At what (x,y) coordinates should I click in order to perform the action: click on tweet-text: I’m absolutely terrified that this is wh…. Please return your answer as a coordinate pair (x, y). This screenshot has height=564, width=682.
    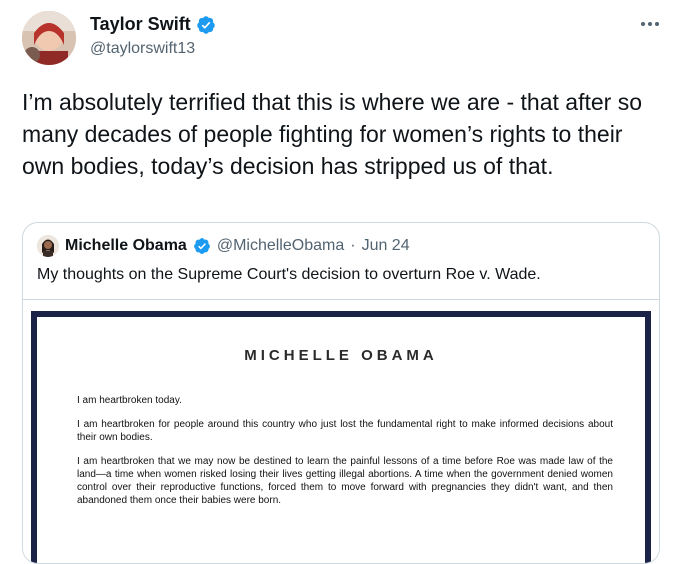
    Looking at the image, I should click on (332, 134).